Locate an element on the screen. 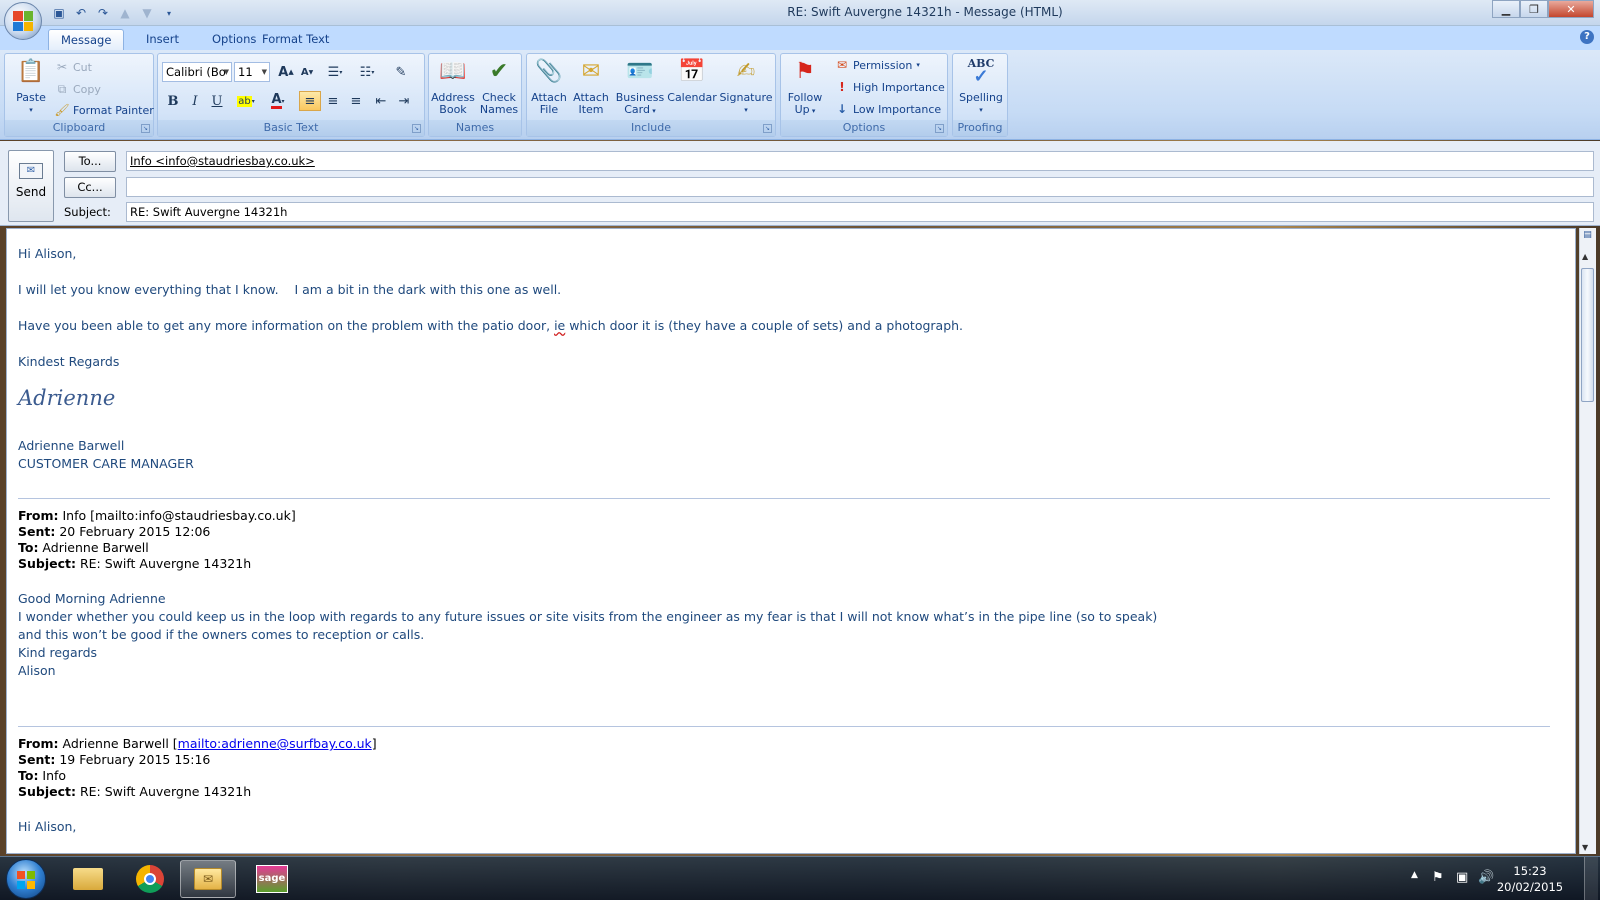 Image resolution: width=1600 pixels, height=900 pixels. to-field: Info <info@staudriesbay.co.uk> is located at coordinates (860, 161).